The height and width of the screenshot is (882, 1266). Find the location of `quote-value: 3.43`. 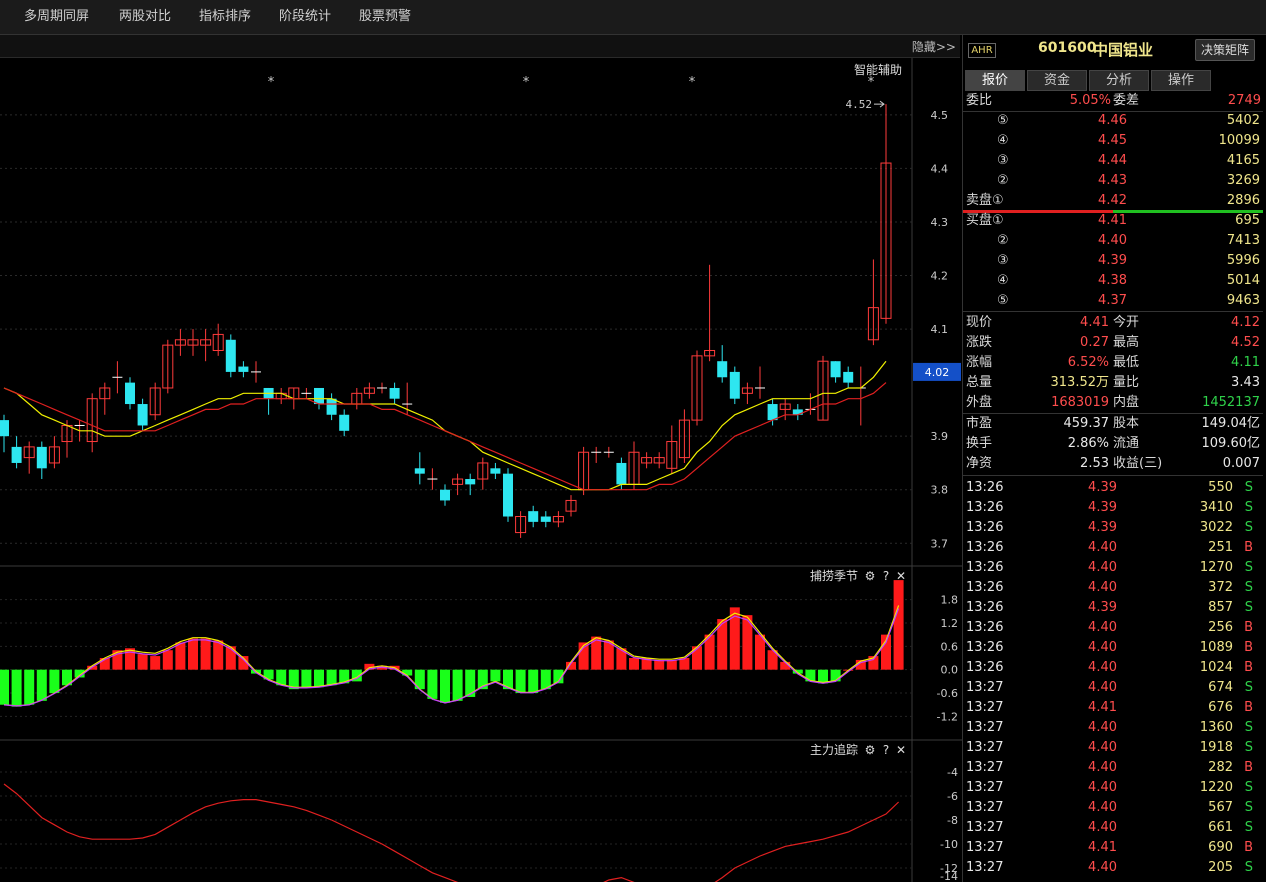

quote-value: 3.43 is located at coordinates (1245, 382).